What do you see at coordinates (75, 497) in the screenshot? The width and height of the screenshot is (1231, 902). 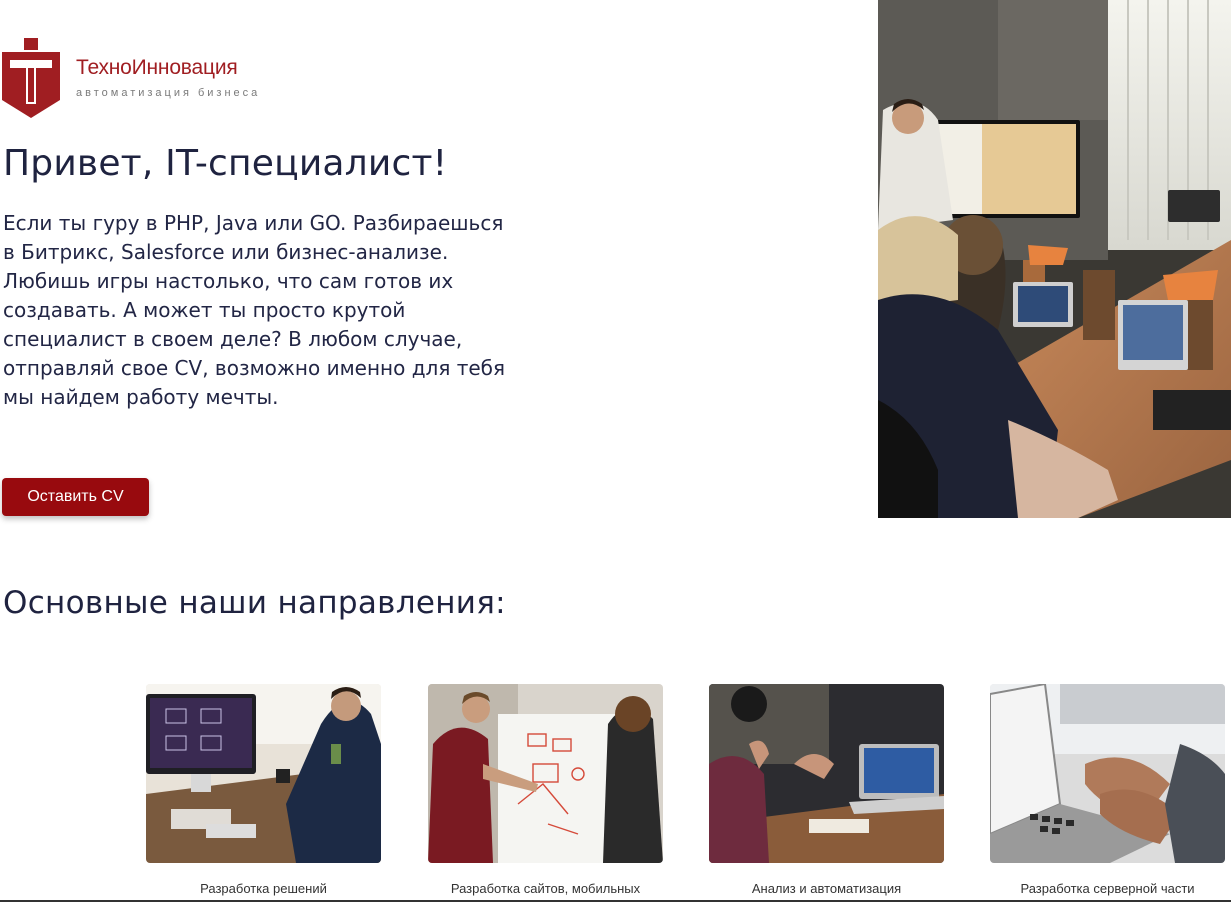 I see `submit-cv-button: Оставить CV` at bounding box center [75, 497].